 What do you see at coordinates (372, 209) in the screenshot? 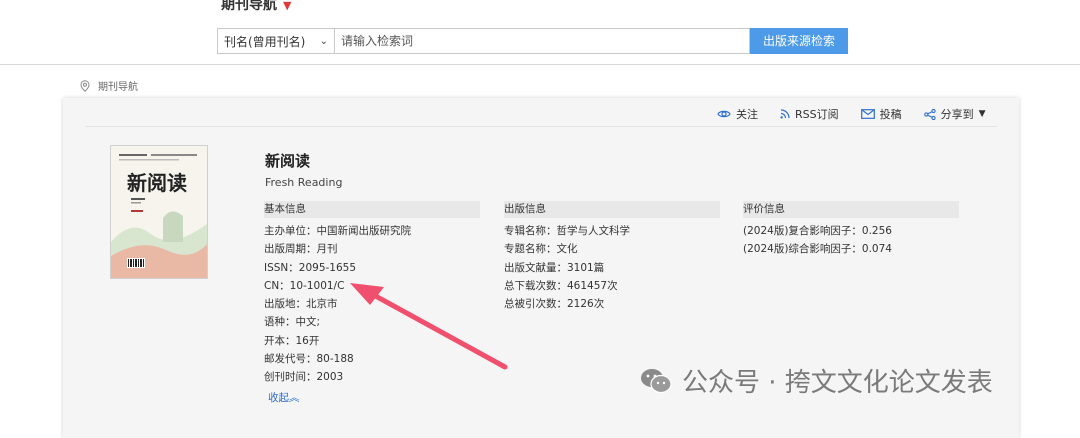
I see `basic-info-heading: 基本信息` at bounding box center [372, 209].